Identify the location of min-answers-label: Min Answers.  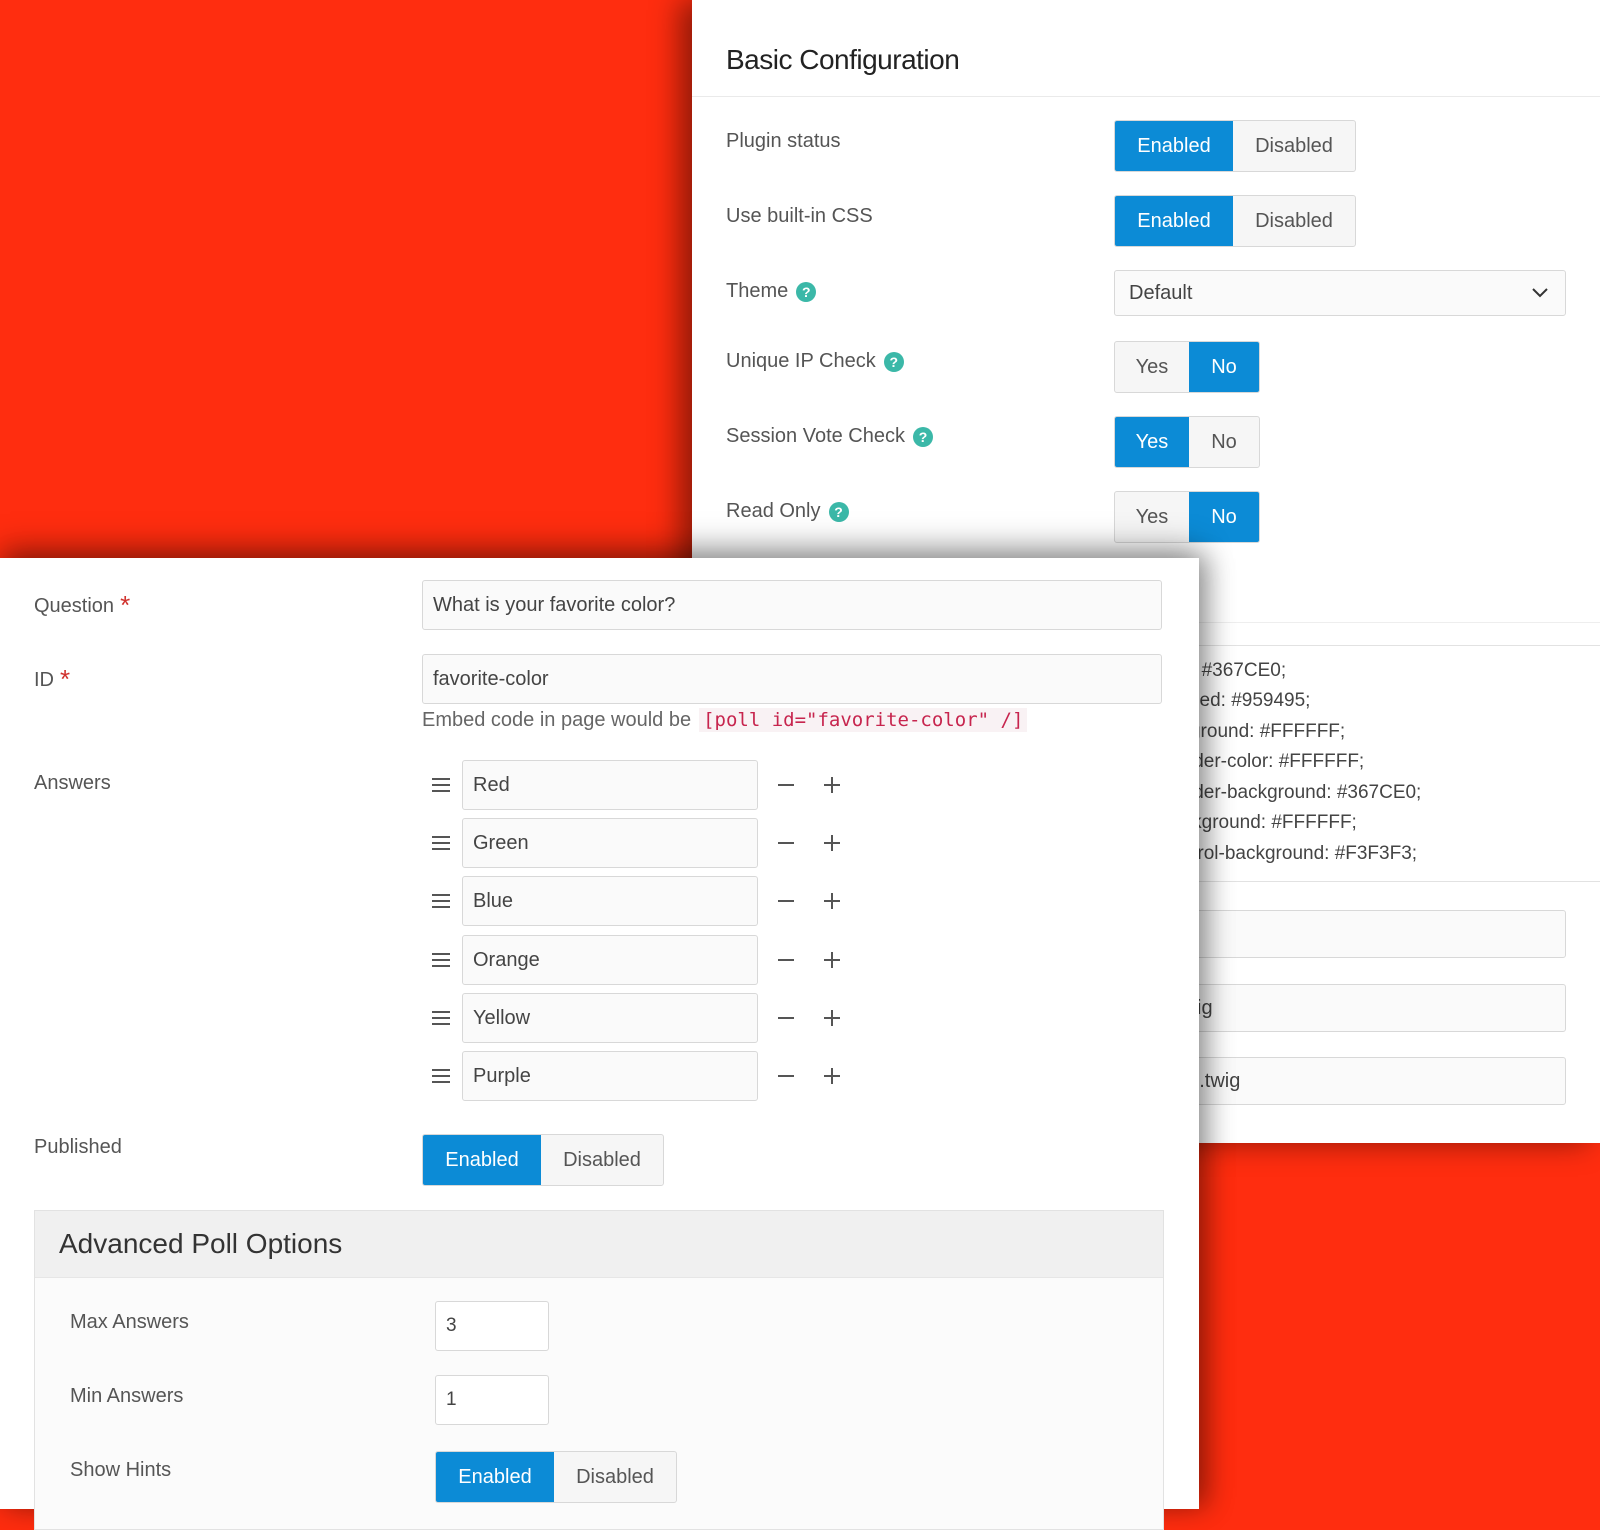
(127, 1396).